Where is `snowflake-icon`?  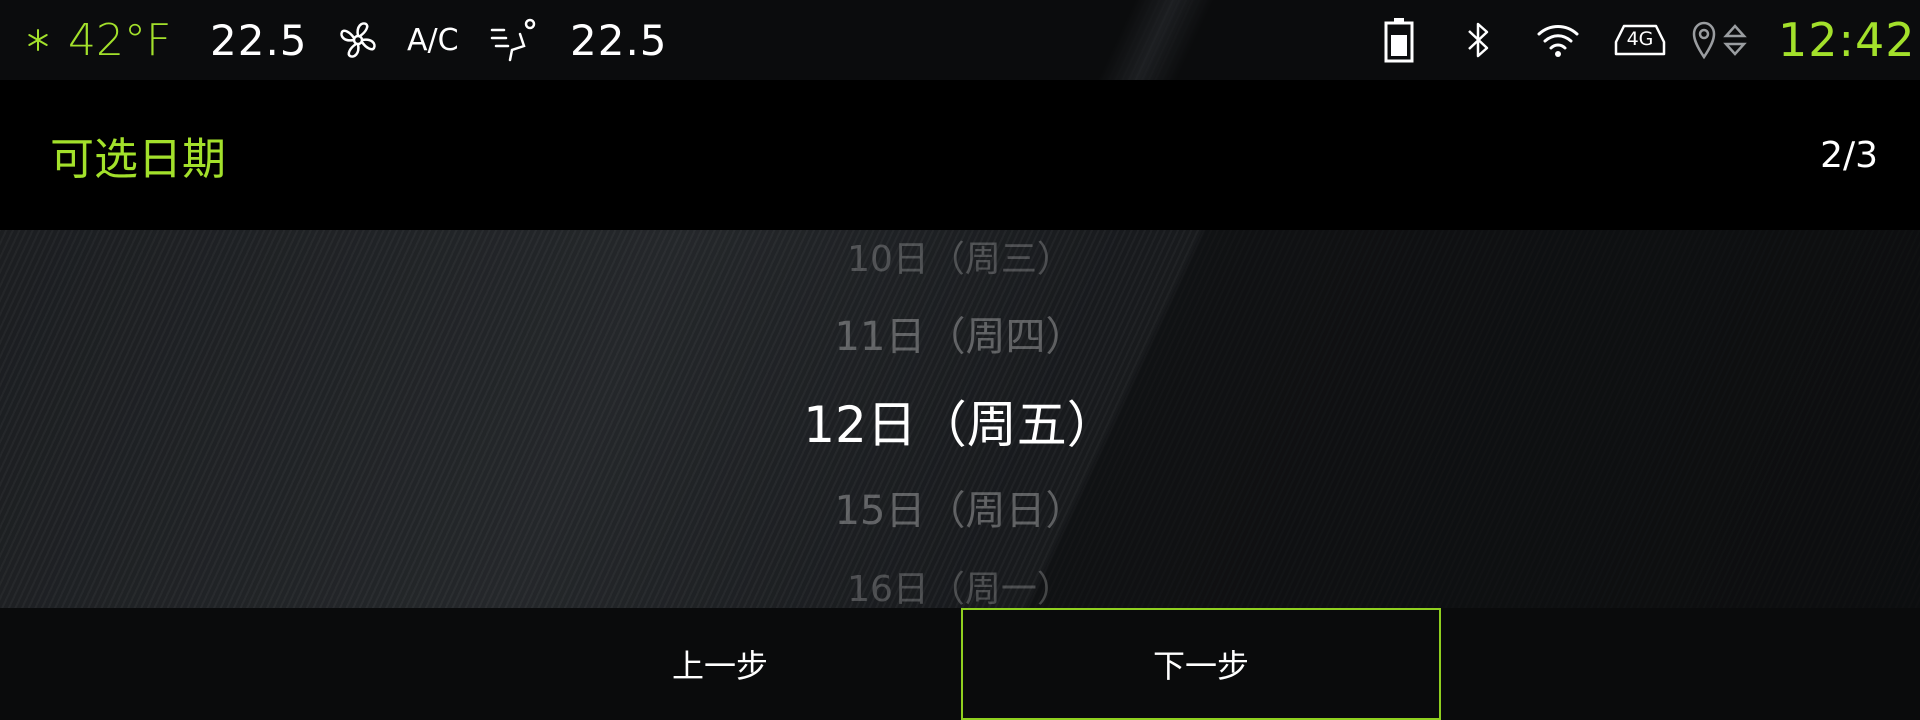
snowflake-icon is located at coordinates (38, 40).